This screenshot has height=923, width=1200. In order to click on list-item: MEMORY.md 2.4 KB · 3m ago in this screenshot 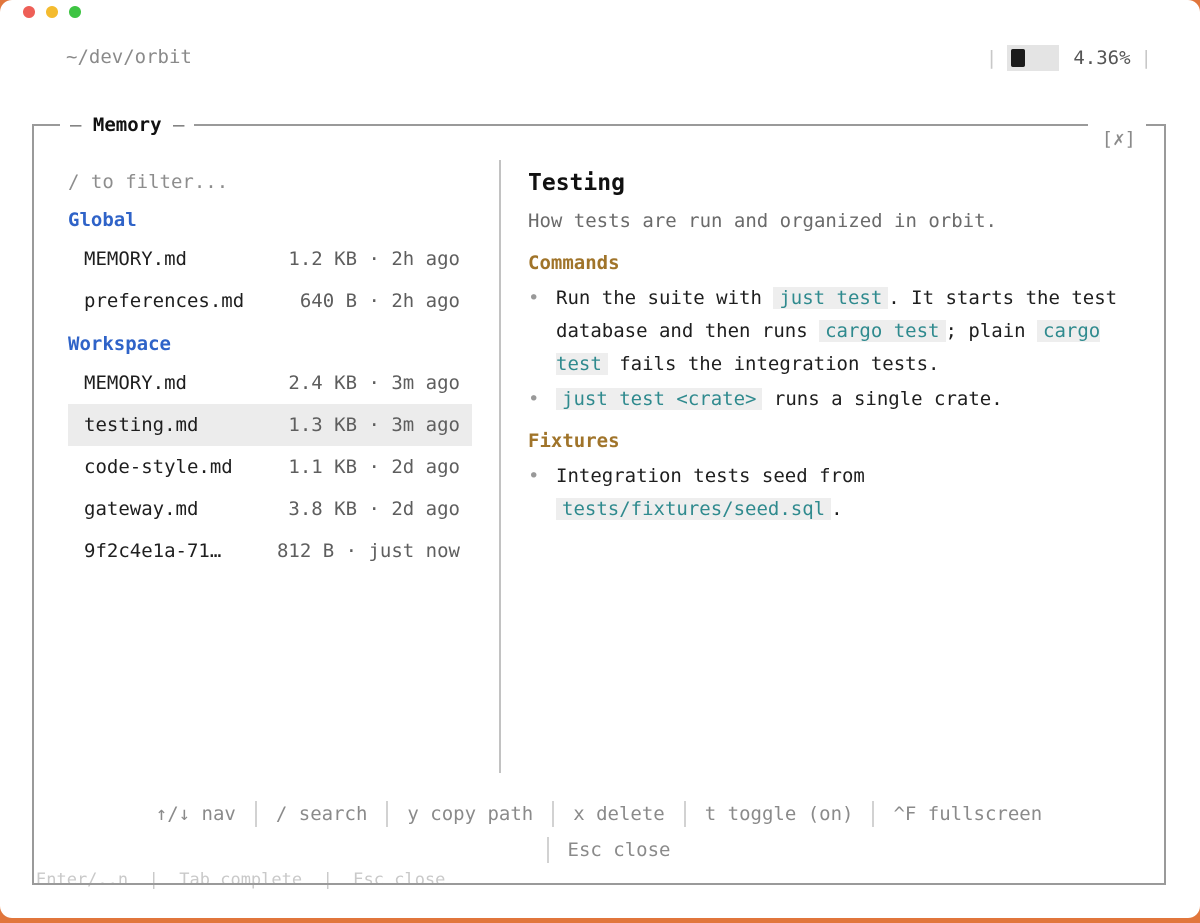, I will do `click(270, 383)`.